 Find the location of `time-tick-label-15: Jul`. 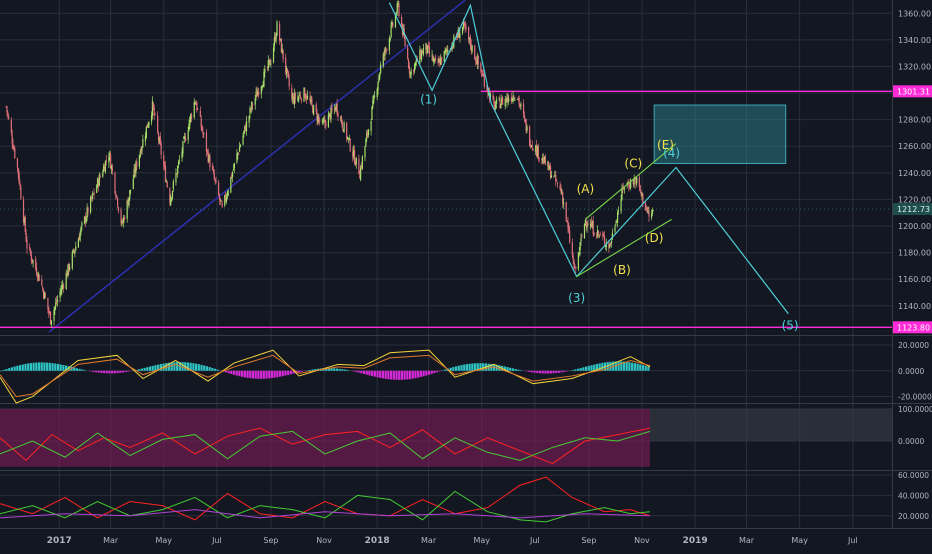

time-tick-label-15: Jul is located at coordinates (852, 540).